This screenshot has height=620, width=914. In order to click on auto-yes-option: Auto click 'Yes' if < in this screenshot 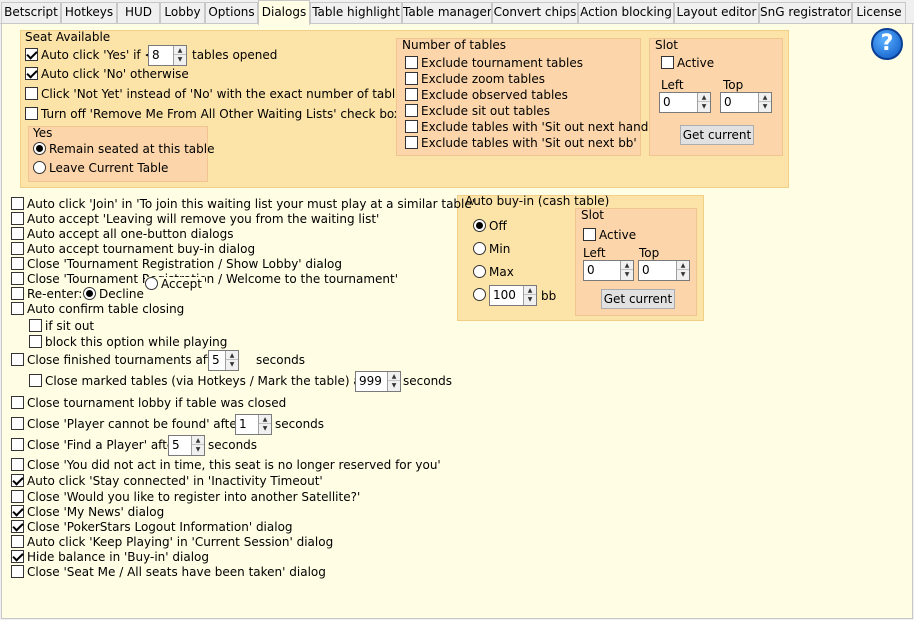, I will do `click(90, 56)`.